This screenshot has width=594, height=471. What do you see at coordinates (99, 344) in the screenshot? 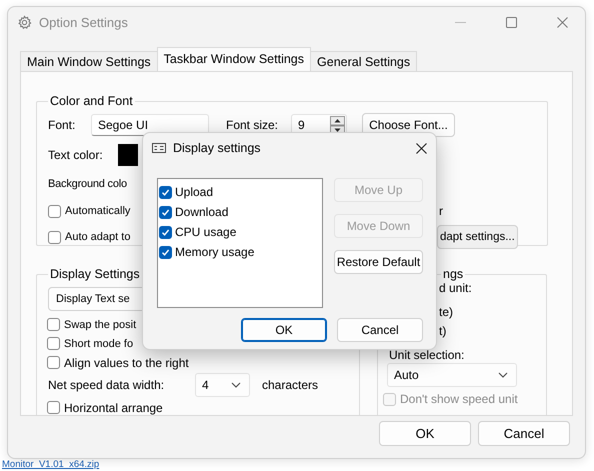
I see `checkbox-label: Short mode fo` at bounding box center [99, 344].